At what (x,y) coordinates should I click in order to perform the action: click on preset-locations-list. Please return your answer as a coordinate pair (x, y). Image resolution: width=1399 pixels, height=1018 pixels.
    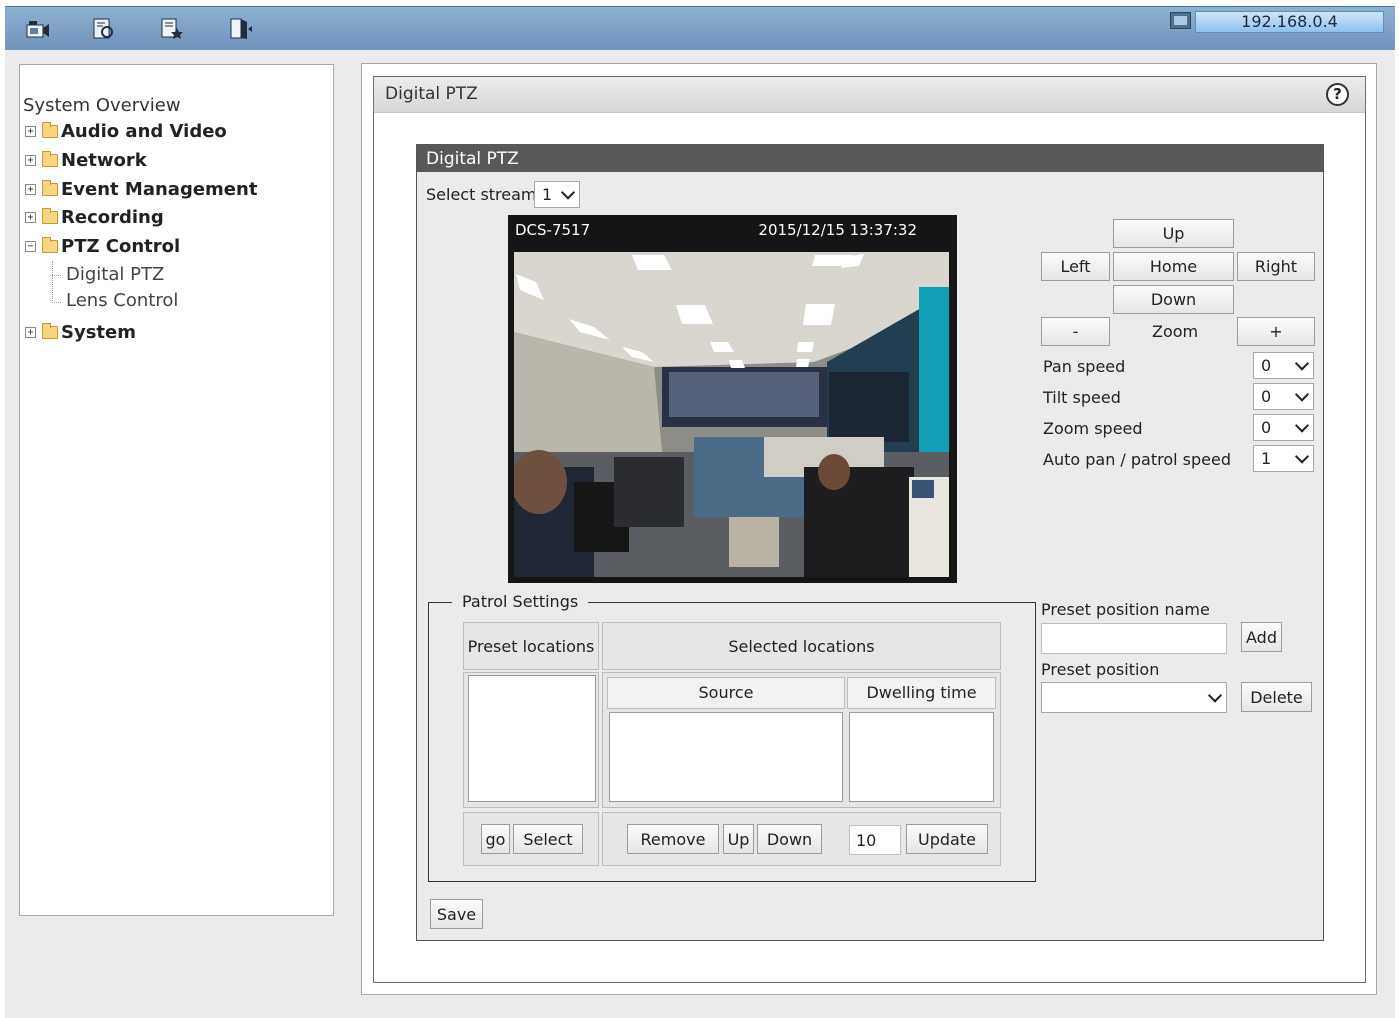
    Looking at the image, I should click on (532, 738).